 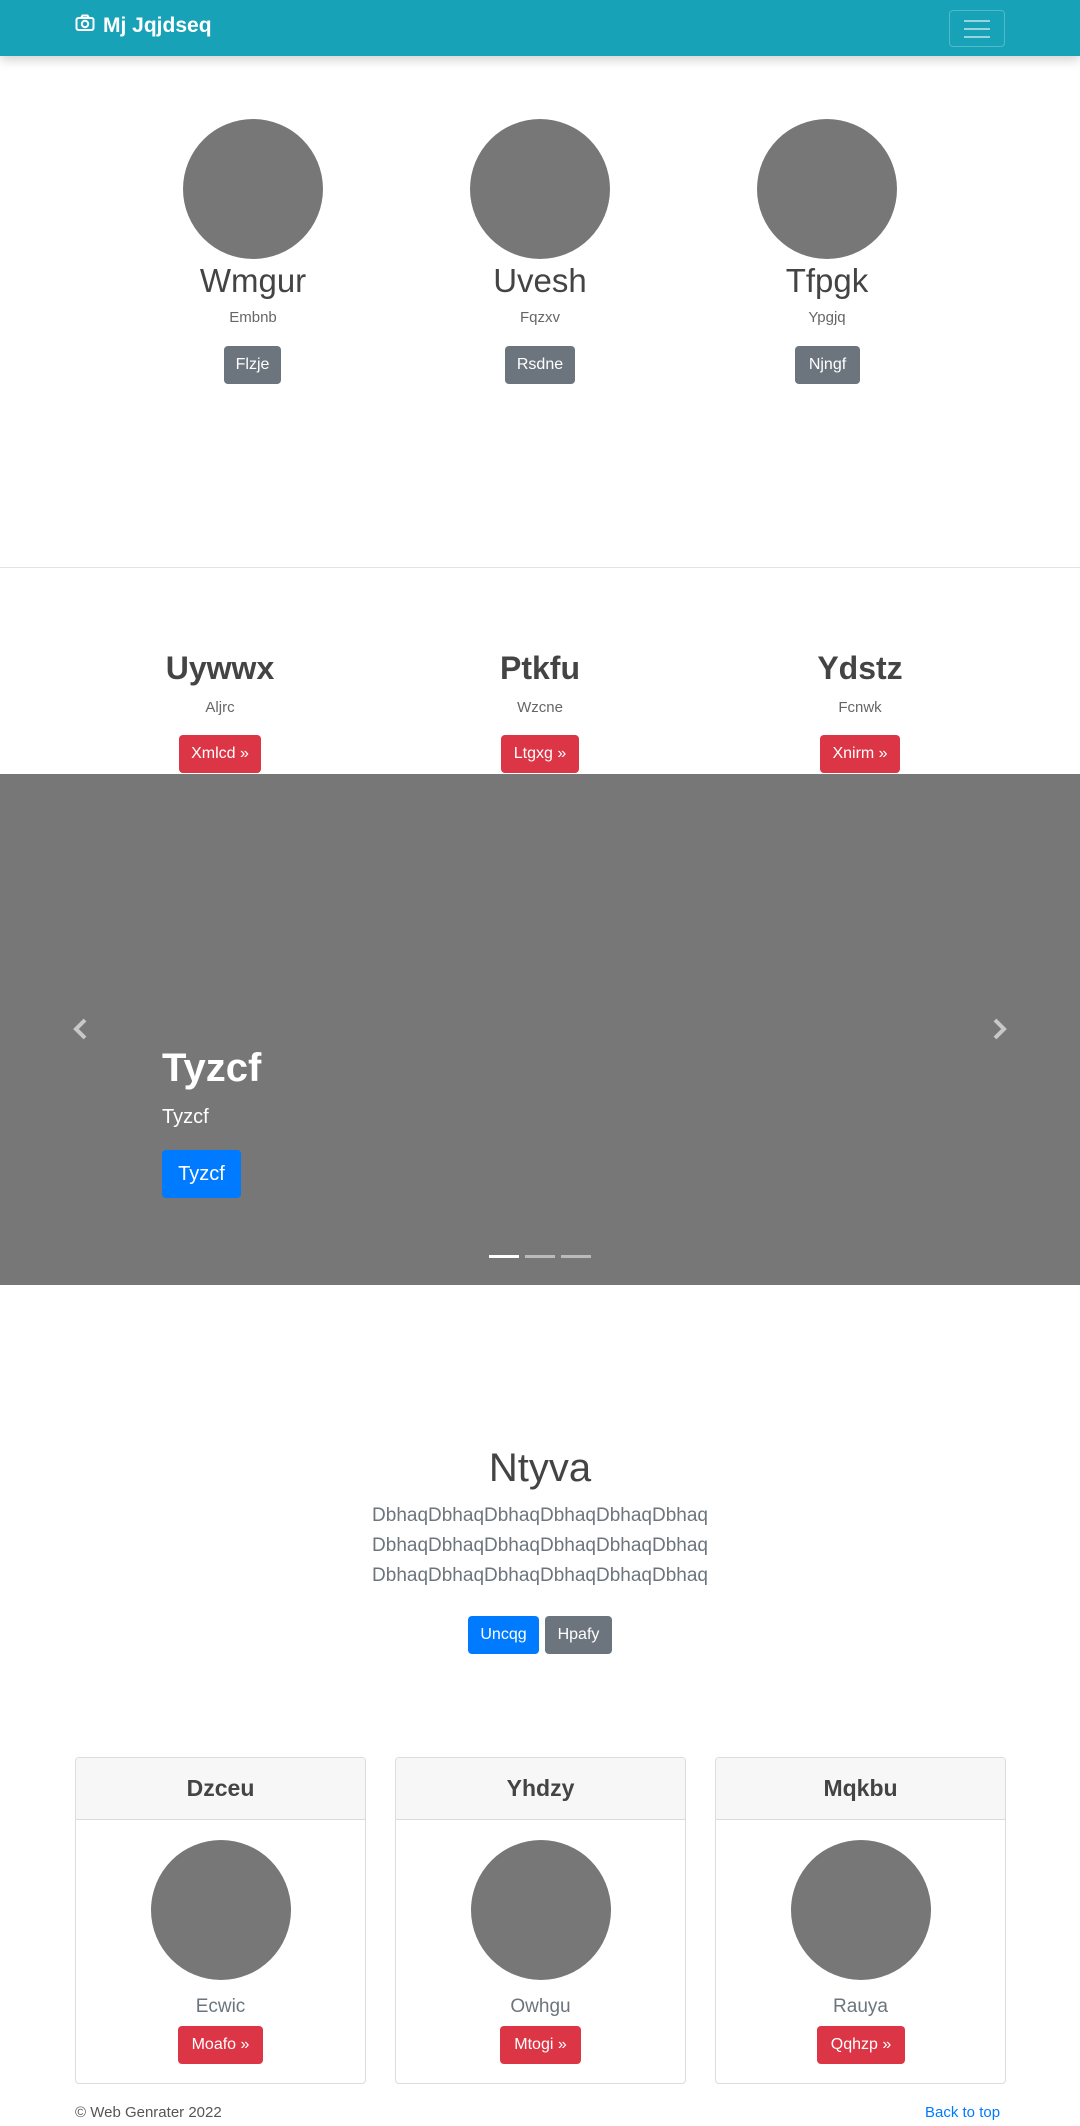 What do you see at coordinates (540, 1789) in the screenshot?
I see `card-header: Yhdzy` at bounding box center [540, 1789].